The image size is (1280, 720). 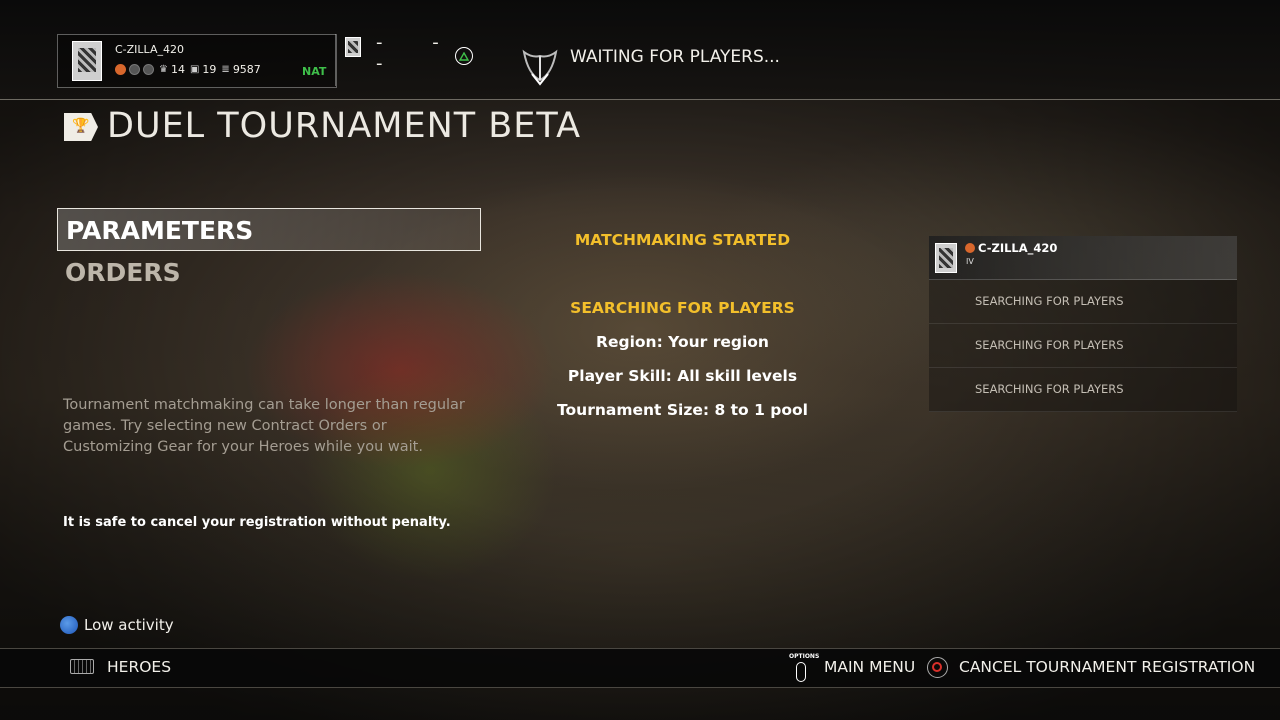 What do you see at coordinates (801, 672) in the screenshot?
I see `options-pill-icon` at bounding box center [801, 672].